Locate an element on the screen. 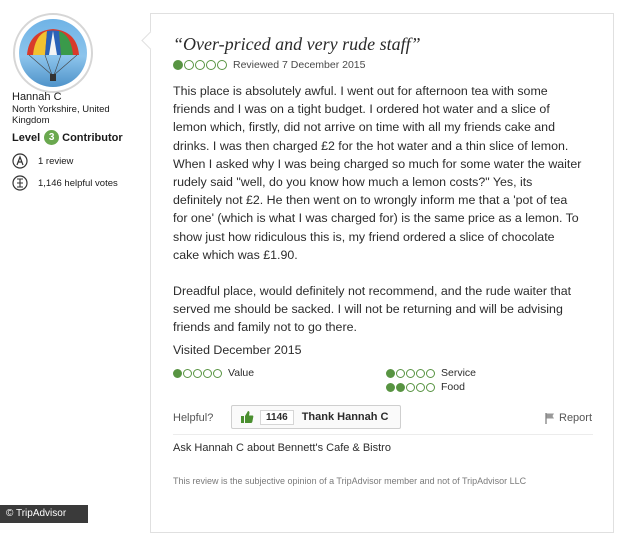 This screenshot has height=533, width=634. food-rating-bubbles is located at coordinates (410, 387).